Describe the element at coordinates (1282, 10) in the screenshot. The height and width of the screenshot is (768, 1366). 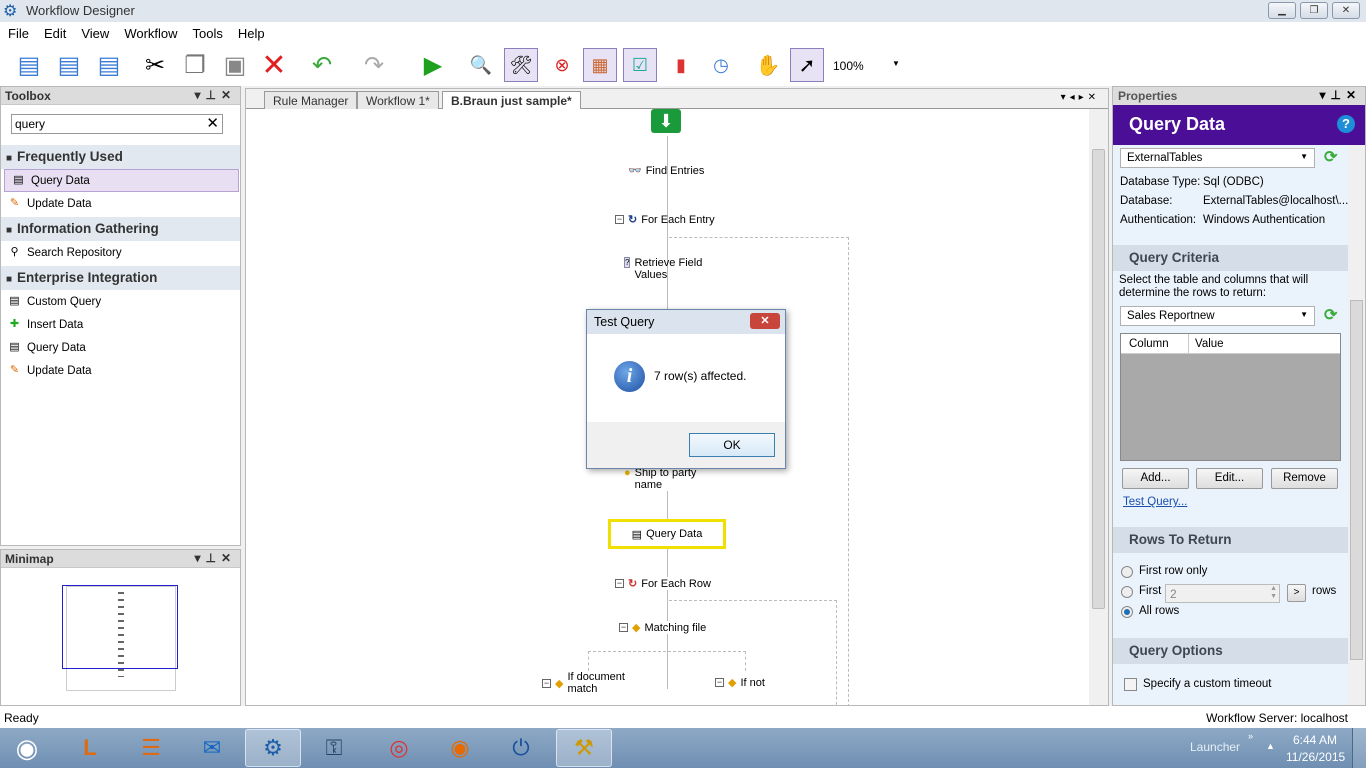
I see `minimize-button: ▁` at that location.